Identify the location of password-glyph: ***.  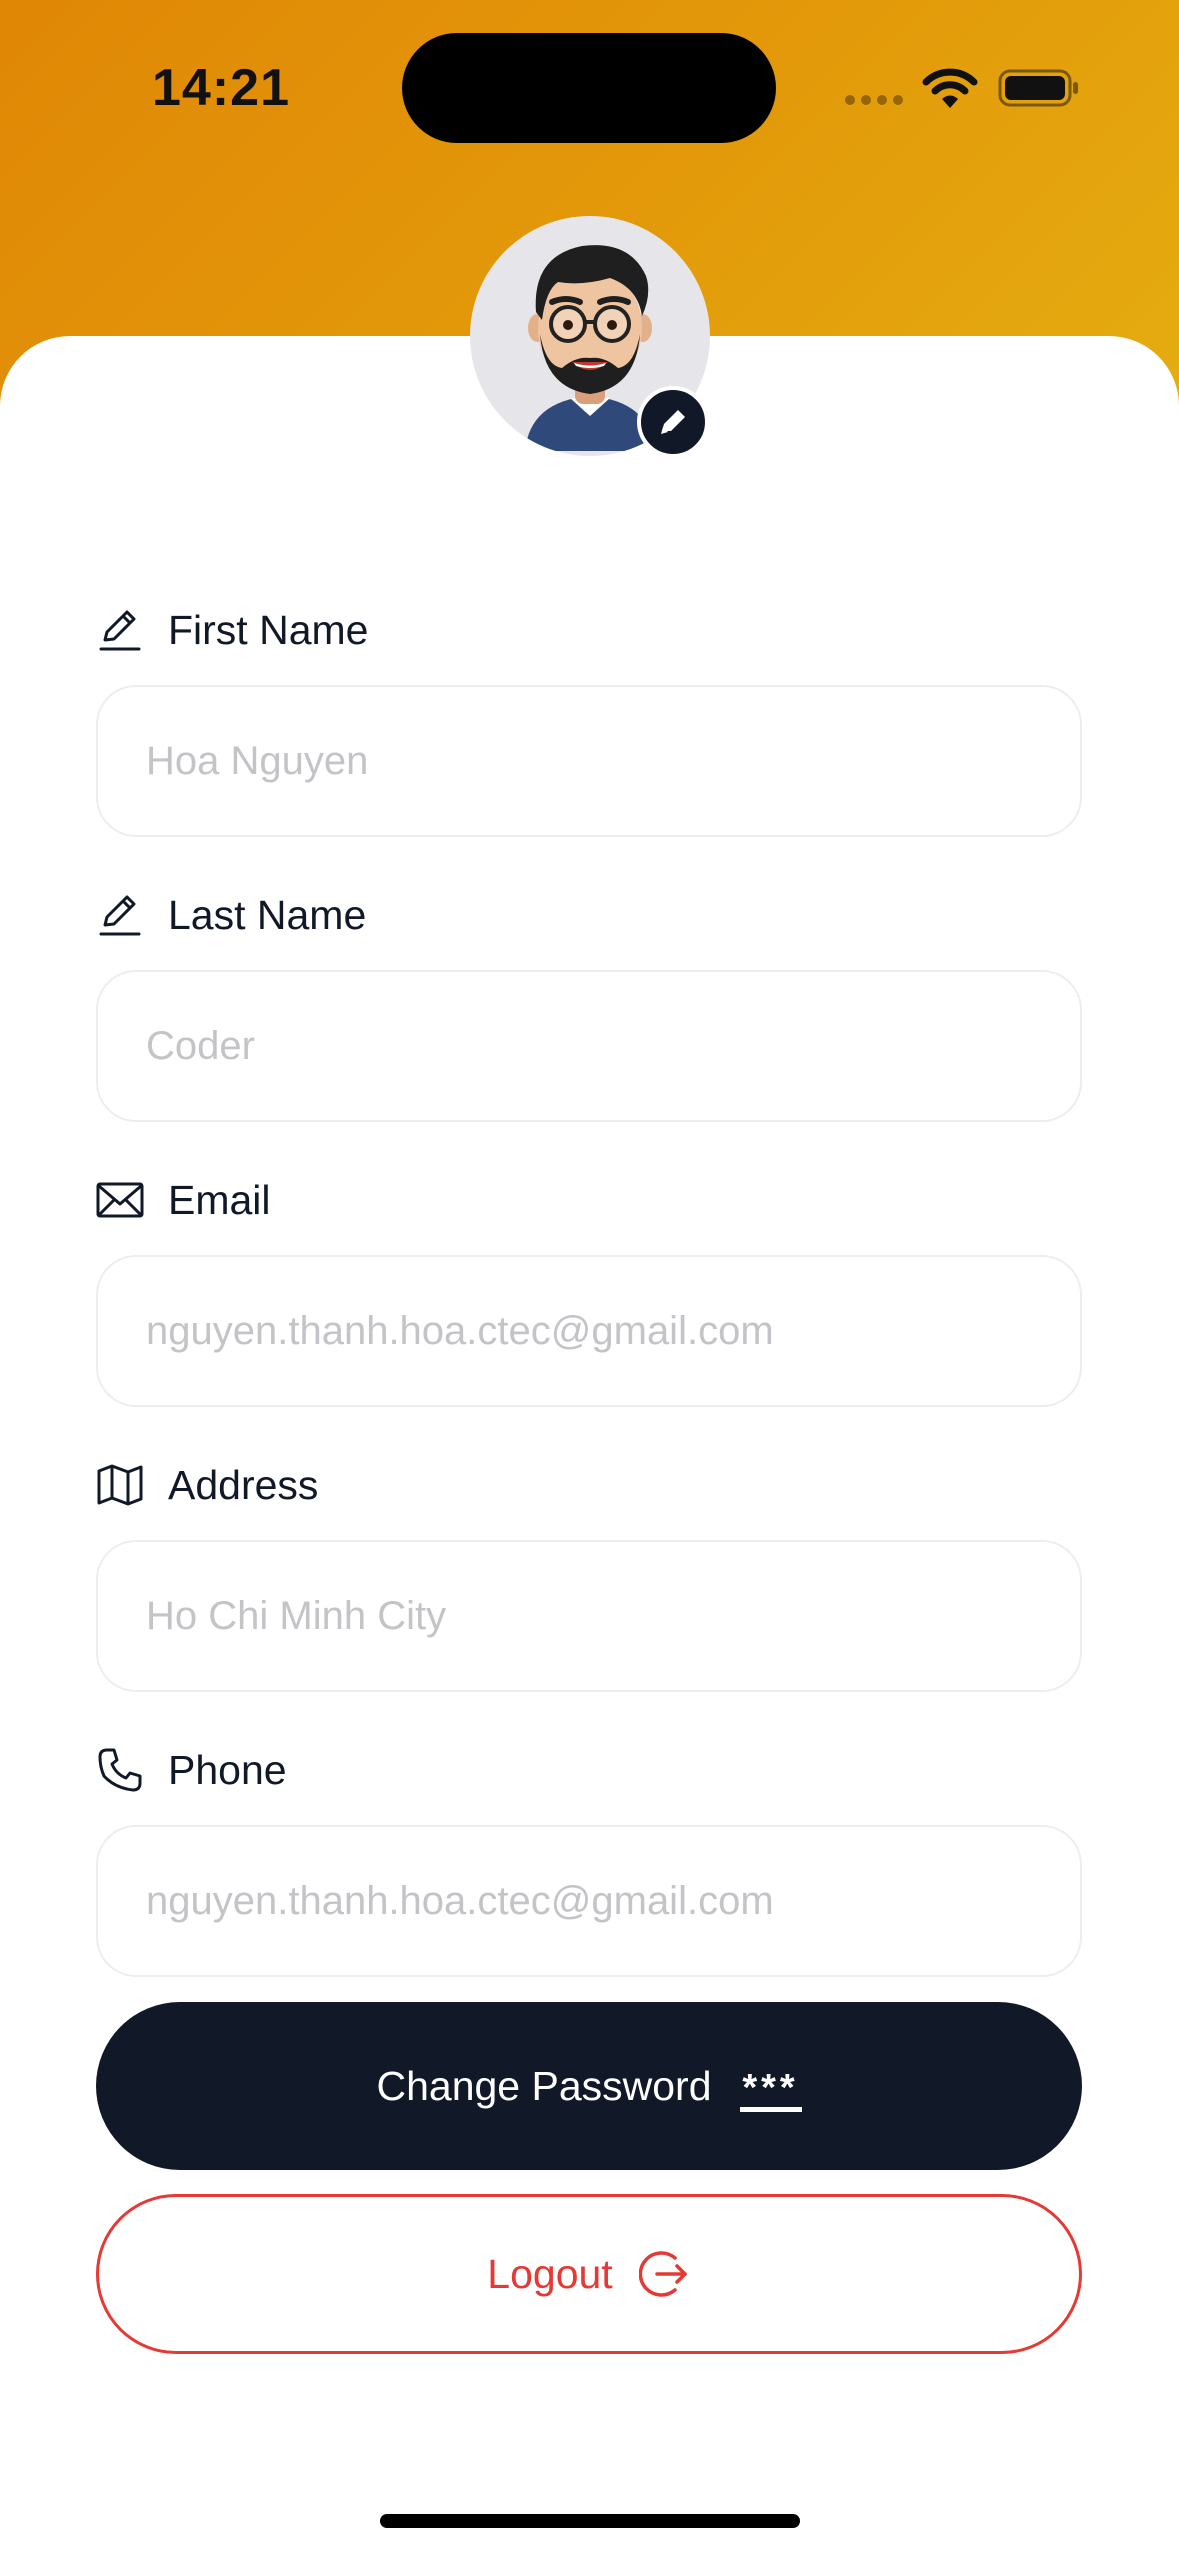
(770, 2087).